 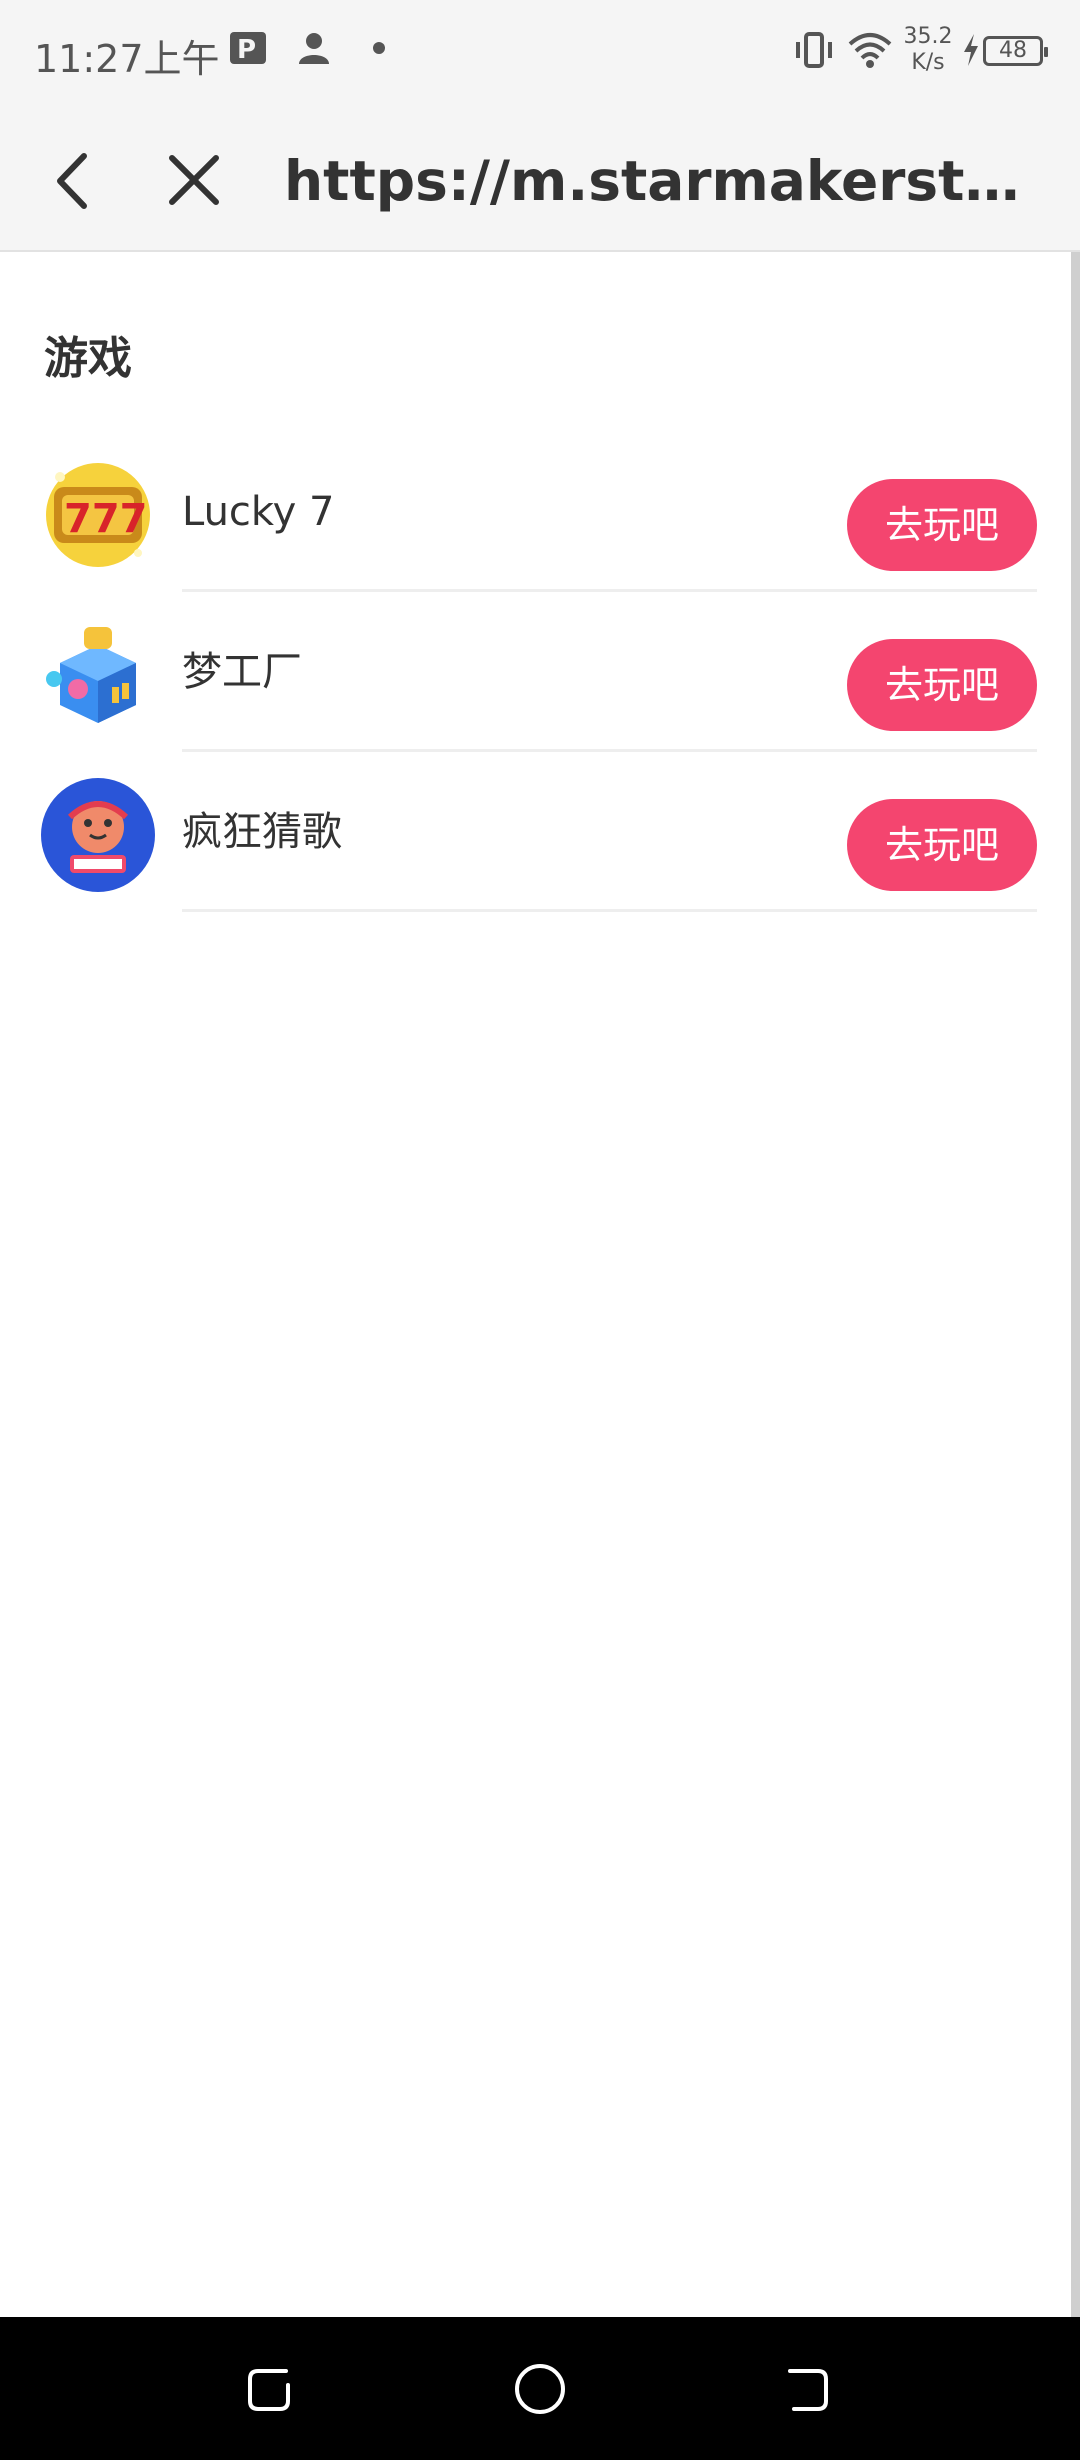 What do you see at coordinates (814, 54) in the screenshot?
I see `vibrate-icon` at bounding box center [814, 54].